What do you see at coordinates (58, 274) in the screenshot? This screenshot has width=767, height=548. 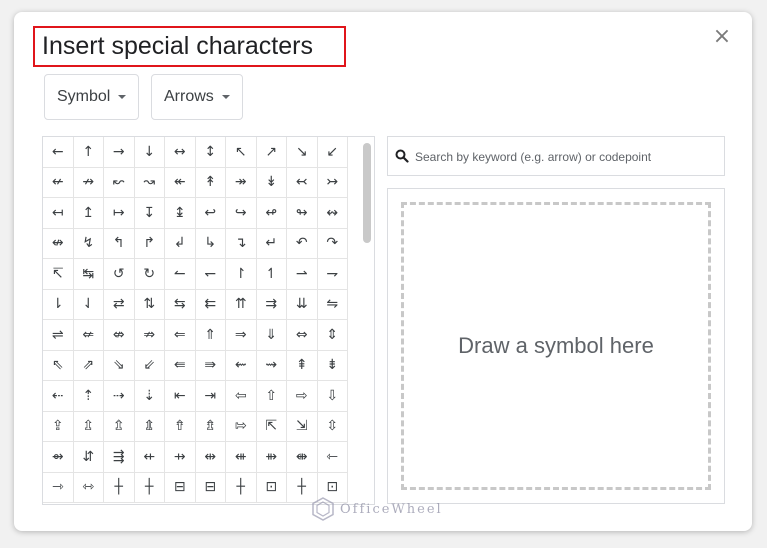 I see `symbol-cell: ↸` at bounding box center [58, 274].